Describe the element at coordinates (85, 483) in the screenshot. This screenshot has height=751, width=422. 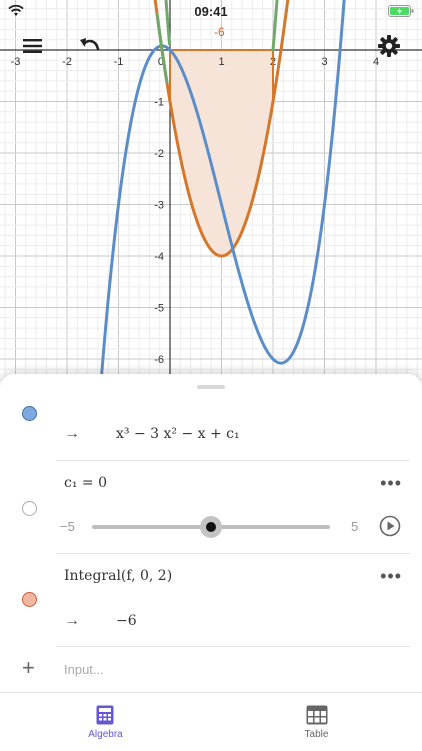
I see `slider-definition: c₁ = 0` at that location.